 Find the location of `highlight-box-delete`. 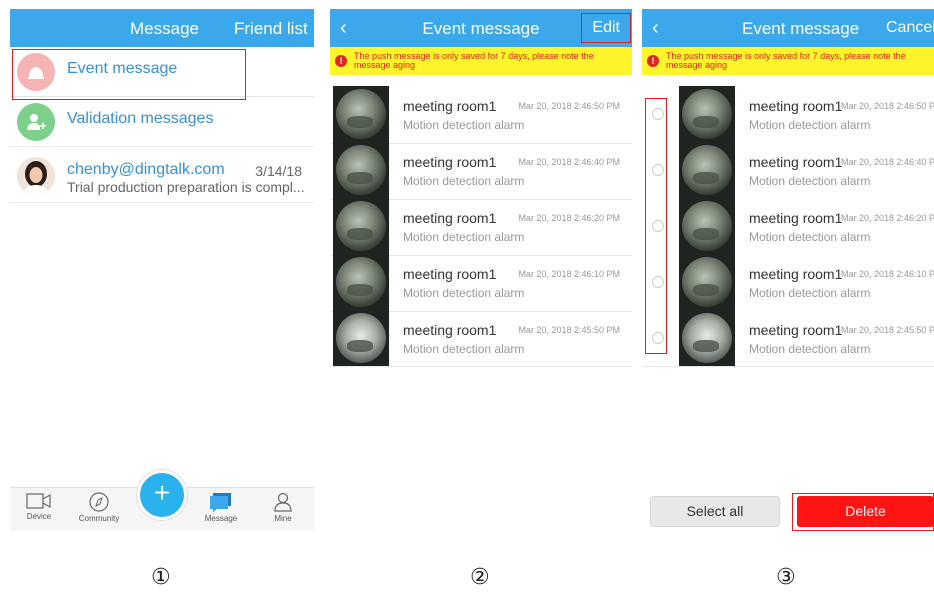

highlight-box-delete is located at coordinates (863, 512).